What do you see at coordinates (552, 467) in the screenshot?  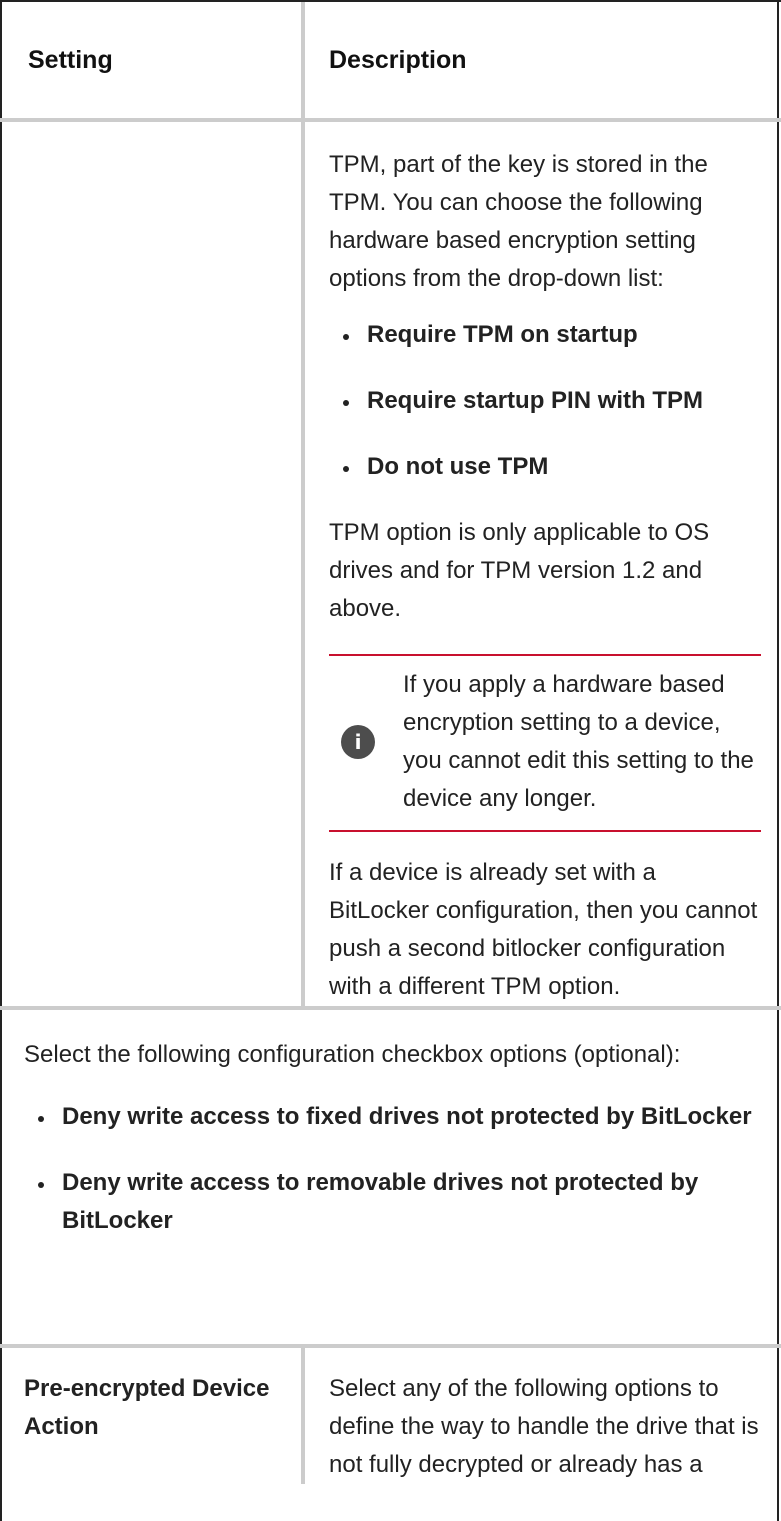 I see `list-item: Do not use TPM` at bounding box center [552, 467].